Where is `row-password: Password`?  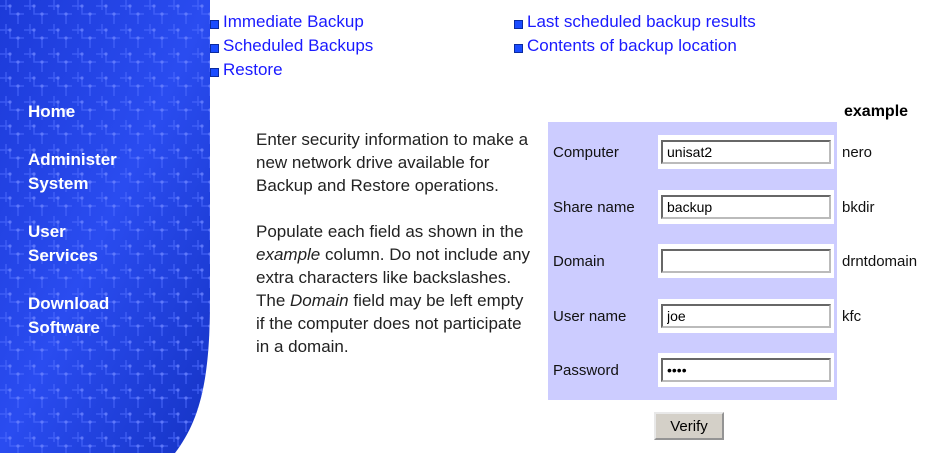 row-password: Password is located at coordinates (692, 370).